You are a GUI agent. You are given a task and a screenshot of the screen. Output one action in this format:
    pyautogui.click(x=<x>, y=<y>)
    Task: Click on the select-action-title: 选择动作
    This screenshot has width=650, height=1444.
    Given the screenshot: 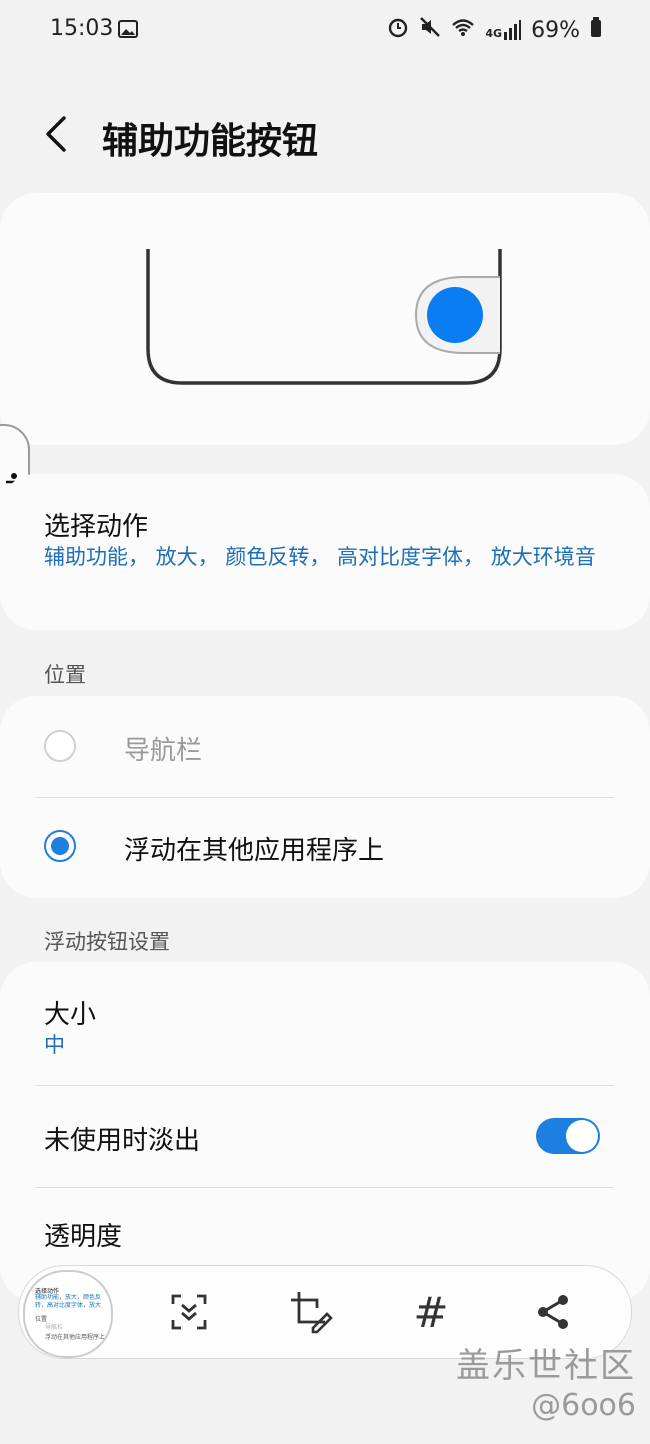 What is the action you would take?
    pyautogui.click(x=96, y=527)
    